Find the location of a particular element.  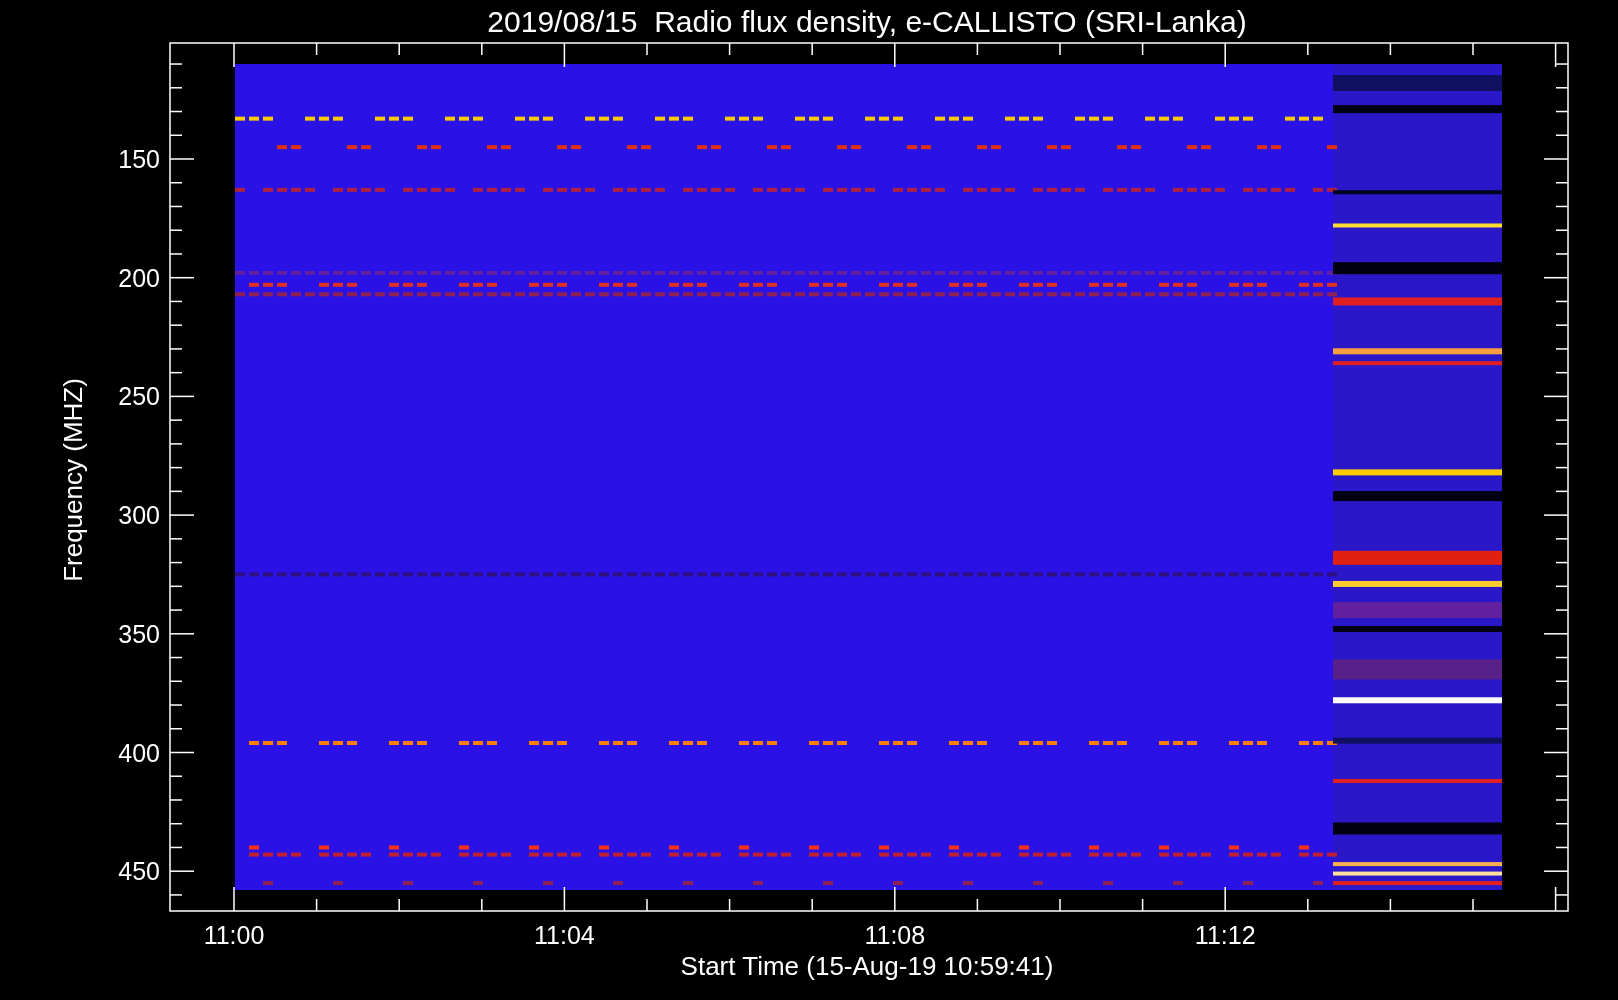

x-tick-label: 11:04 is located at coordinates (564, 935).